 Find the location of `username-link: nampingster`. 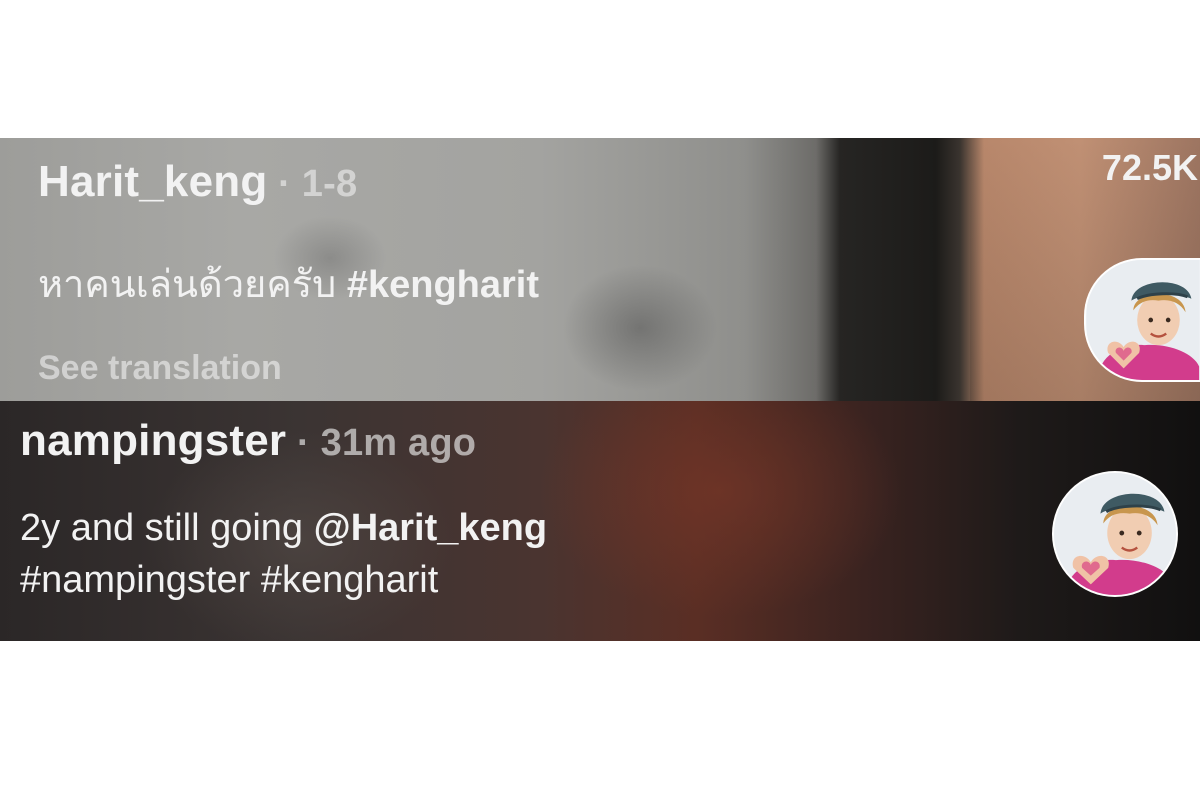

username-link: nampingster is located at coordinates (153, 440).